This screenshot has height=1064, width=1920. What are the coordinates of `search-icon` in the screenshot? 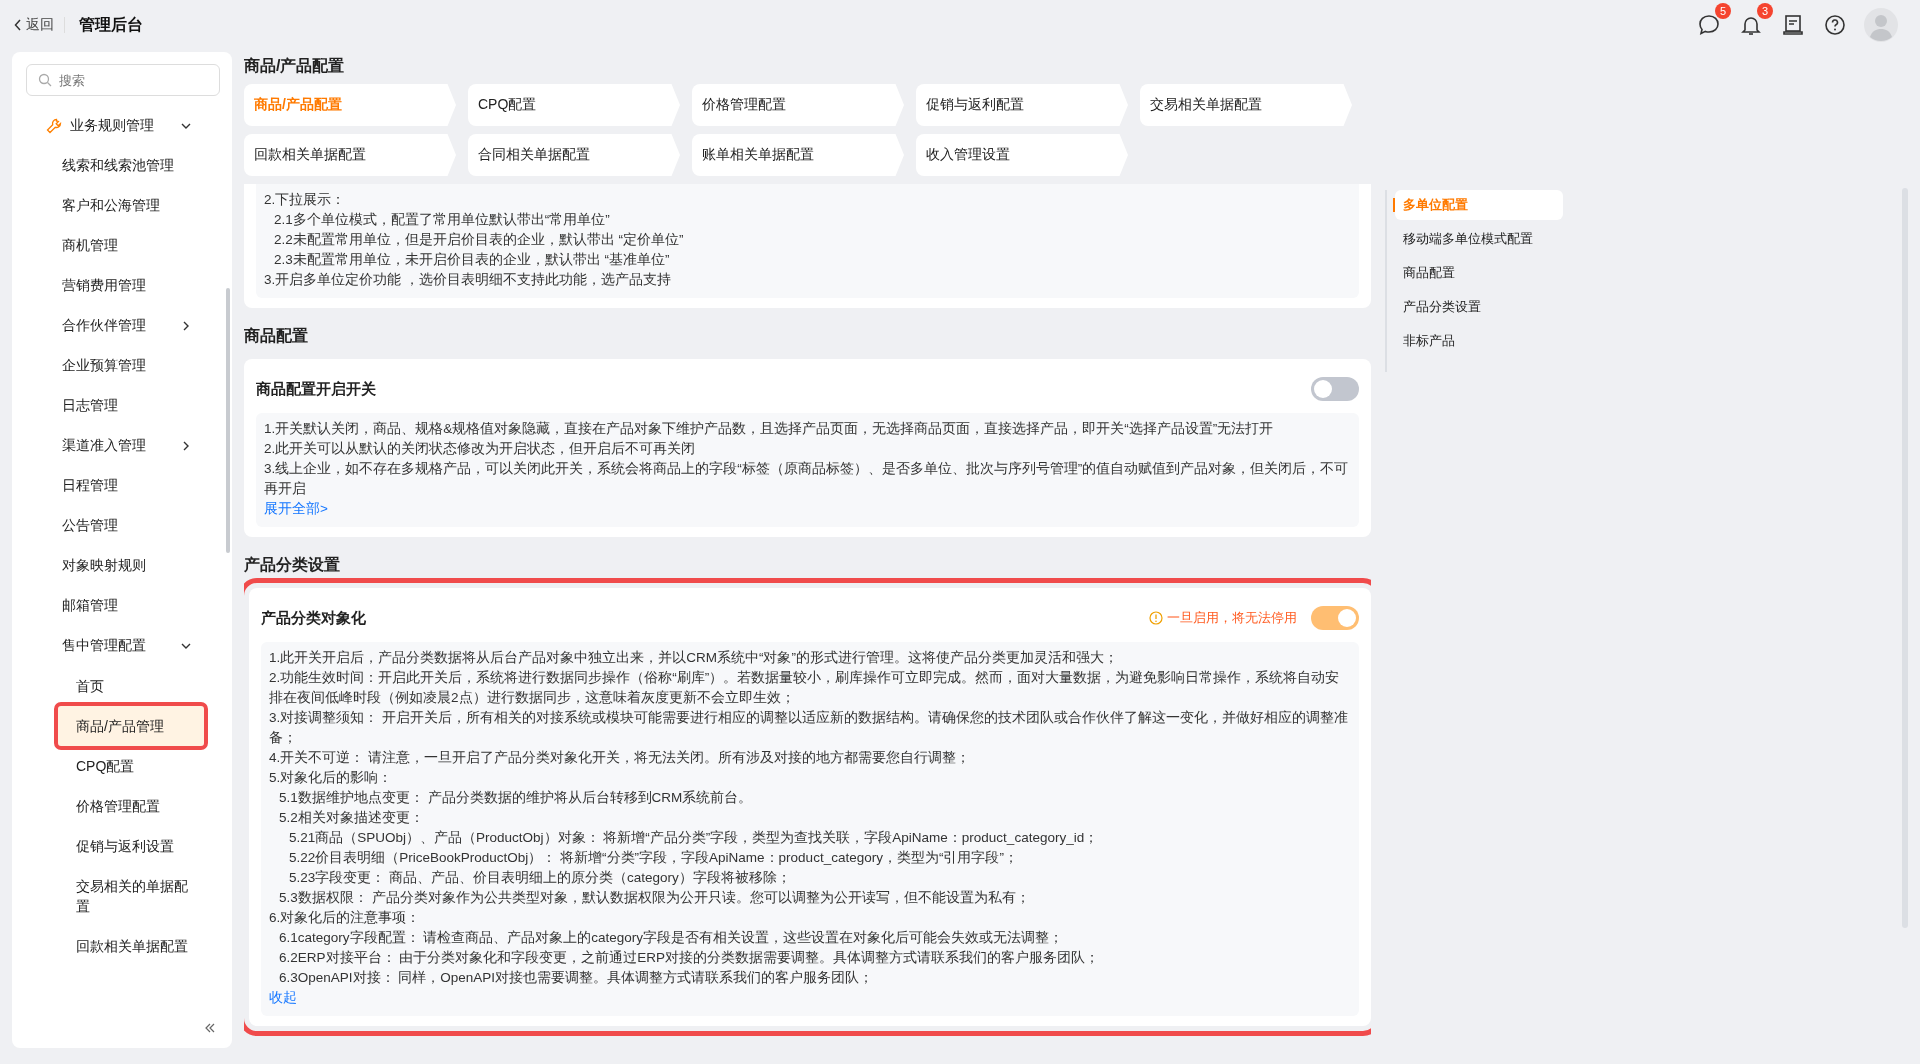 It's located at (45, 80).